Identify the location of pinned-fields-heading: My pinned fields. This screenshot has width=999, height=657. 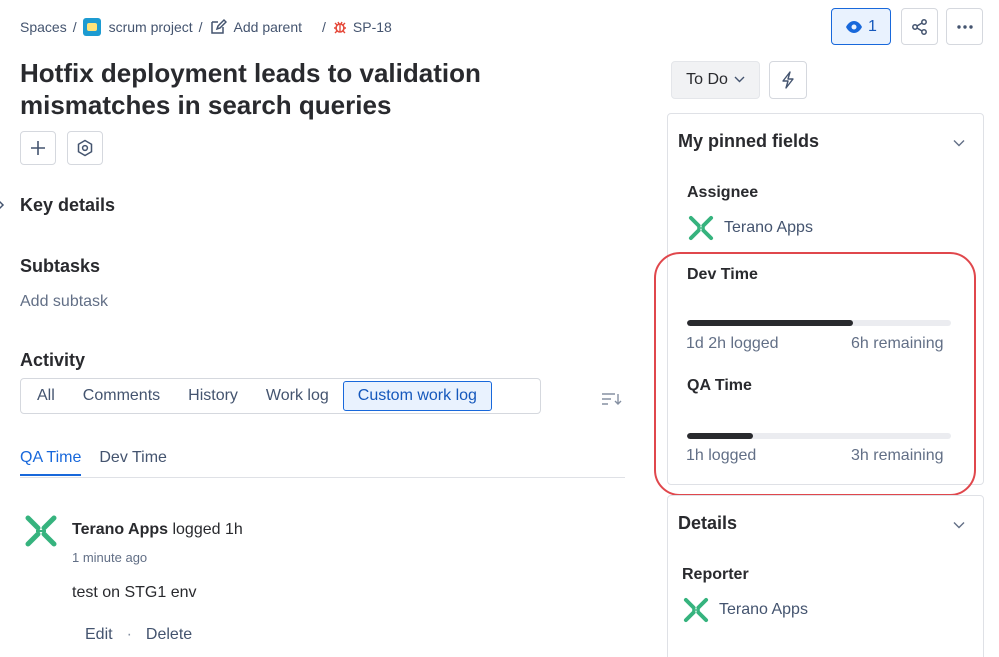
(748, 141).